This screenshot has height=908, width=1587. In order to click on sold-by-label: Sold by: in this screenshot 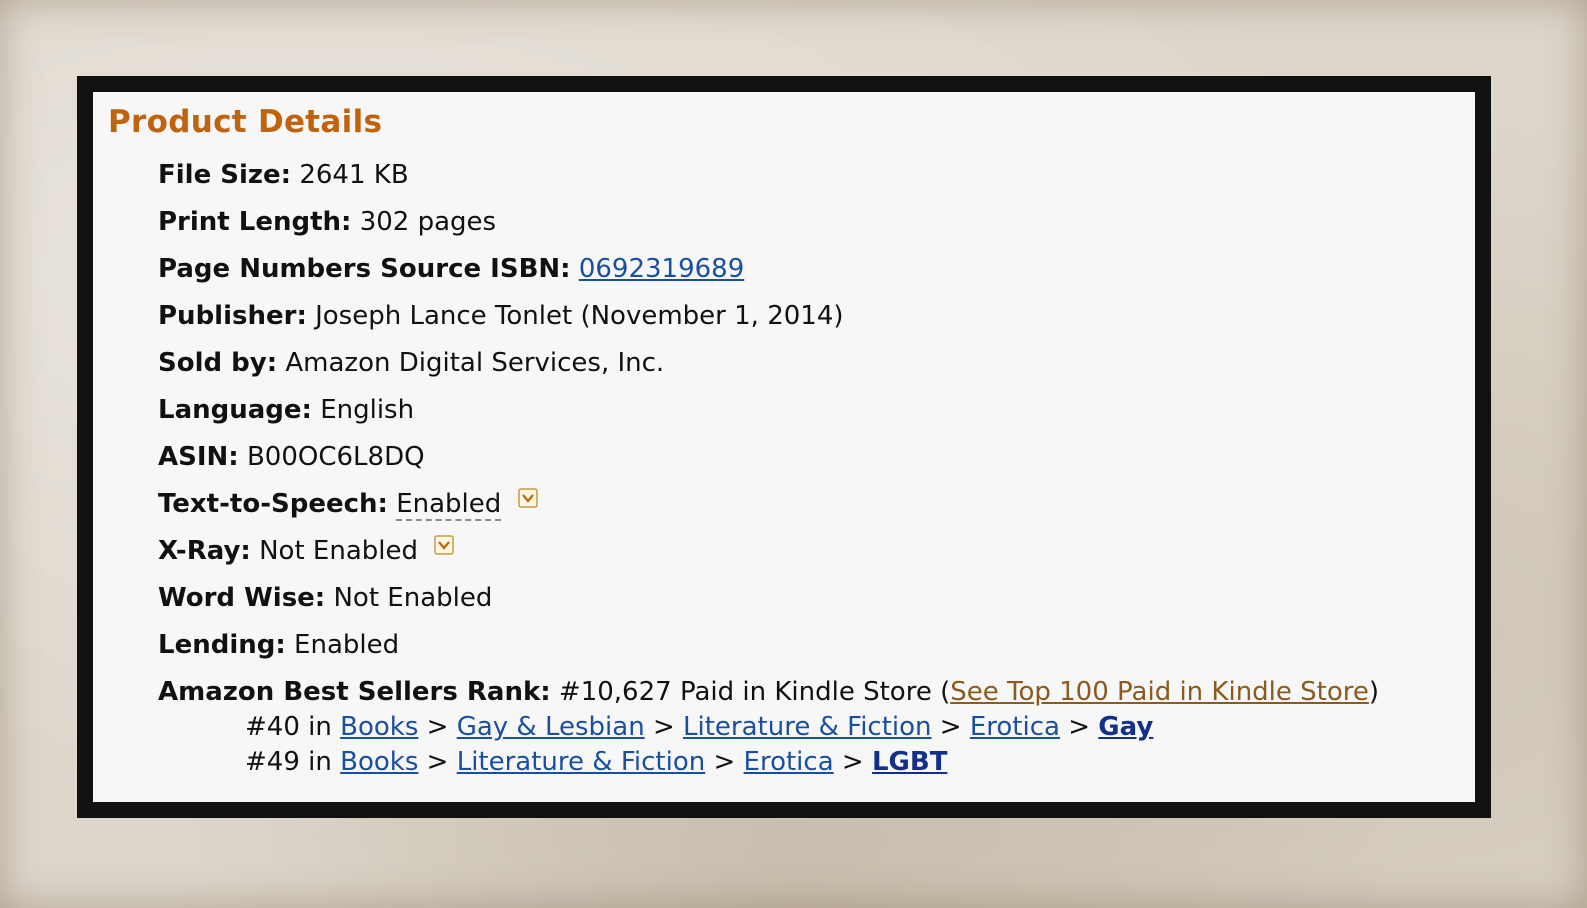, I will do `click(218, 363)`.